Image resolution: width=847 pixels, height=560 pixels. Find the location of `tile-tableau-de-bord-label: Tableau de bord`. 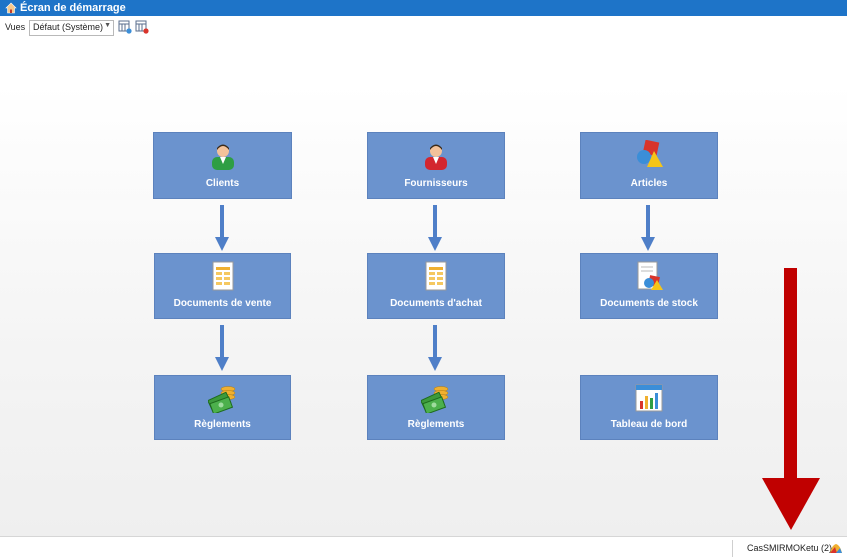

tile-tableau-de-bord-label: Tableau de bord is located at coordinates (649, 424).